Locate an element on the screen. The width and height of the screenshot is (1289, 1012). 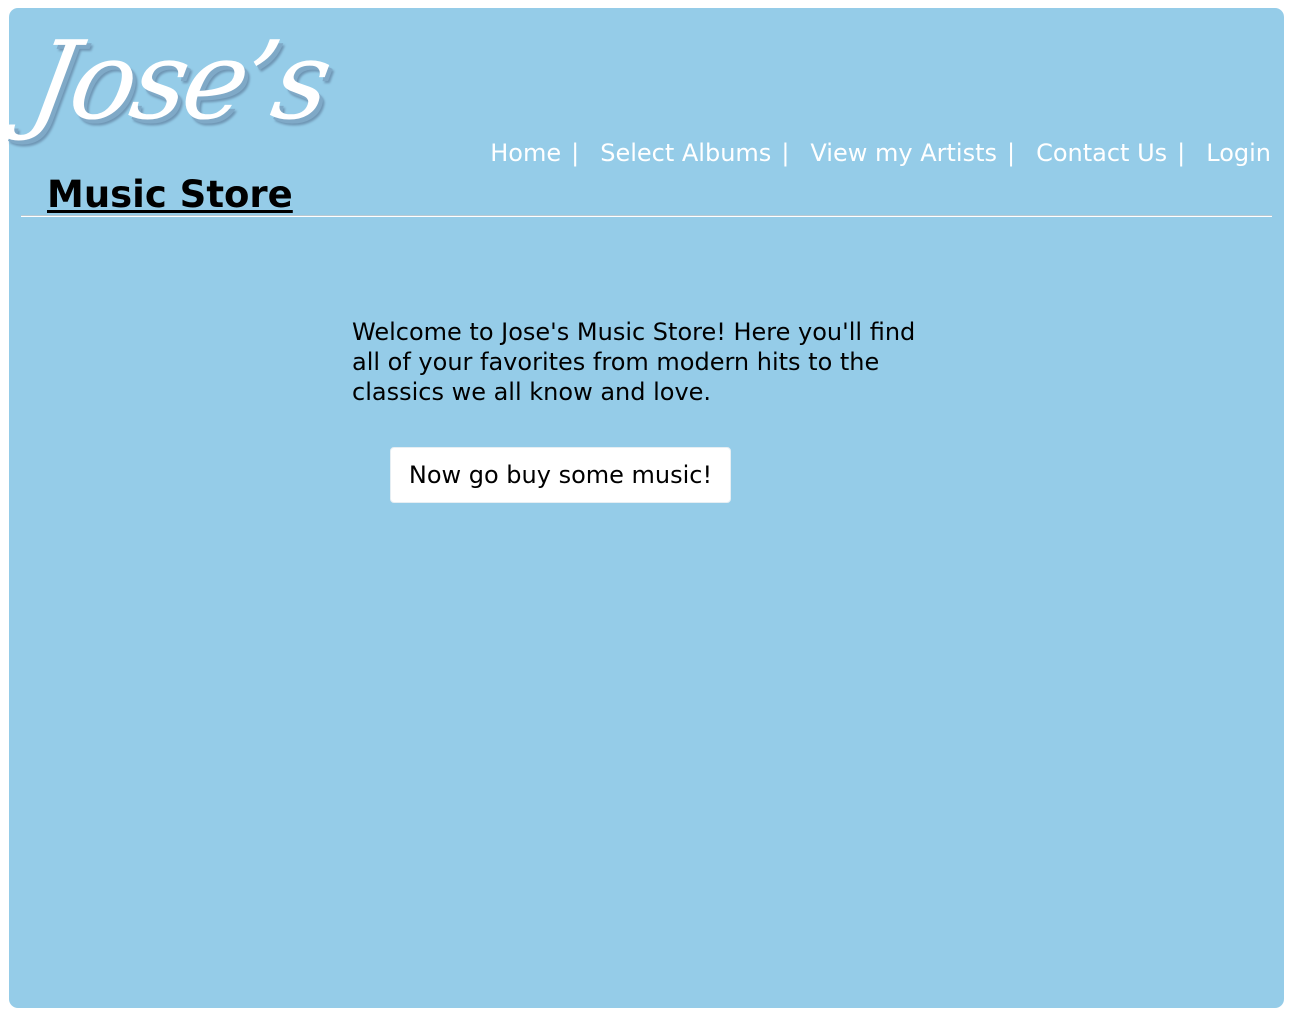
buy-music-button: Now go buy some music! is located at coordinates (560, 475).